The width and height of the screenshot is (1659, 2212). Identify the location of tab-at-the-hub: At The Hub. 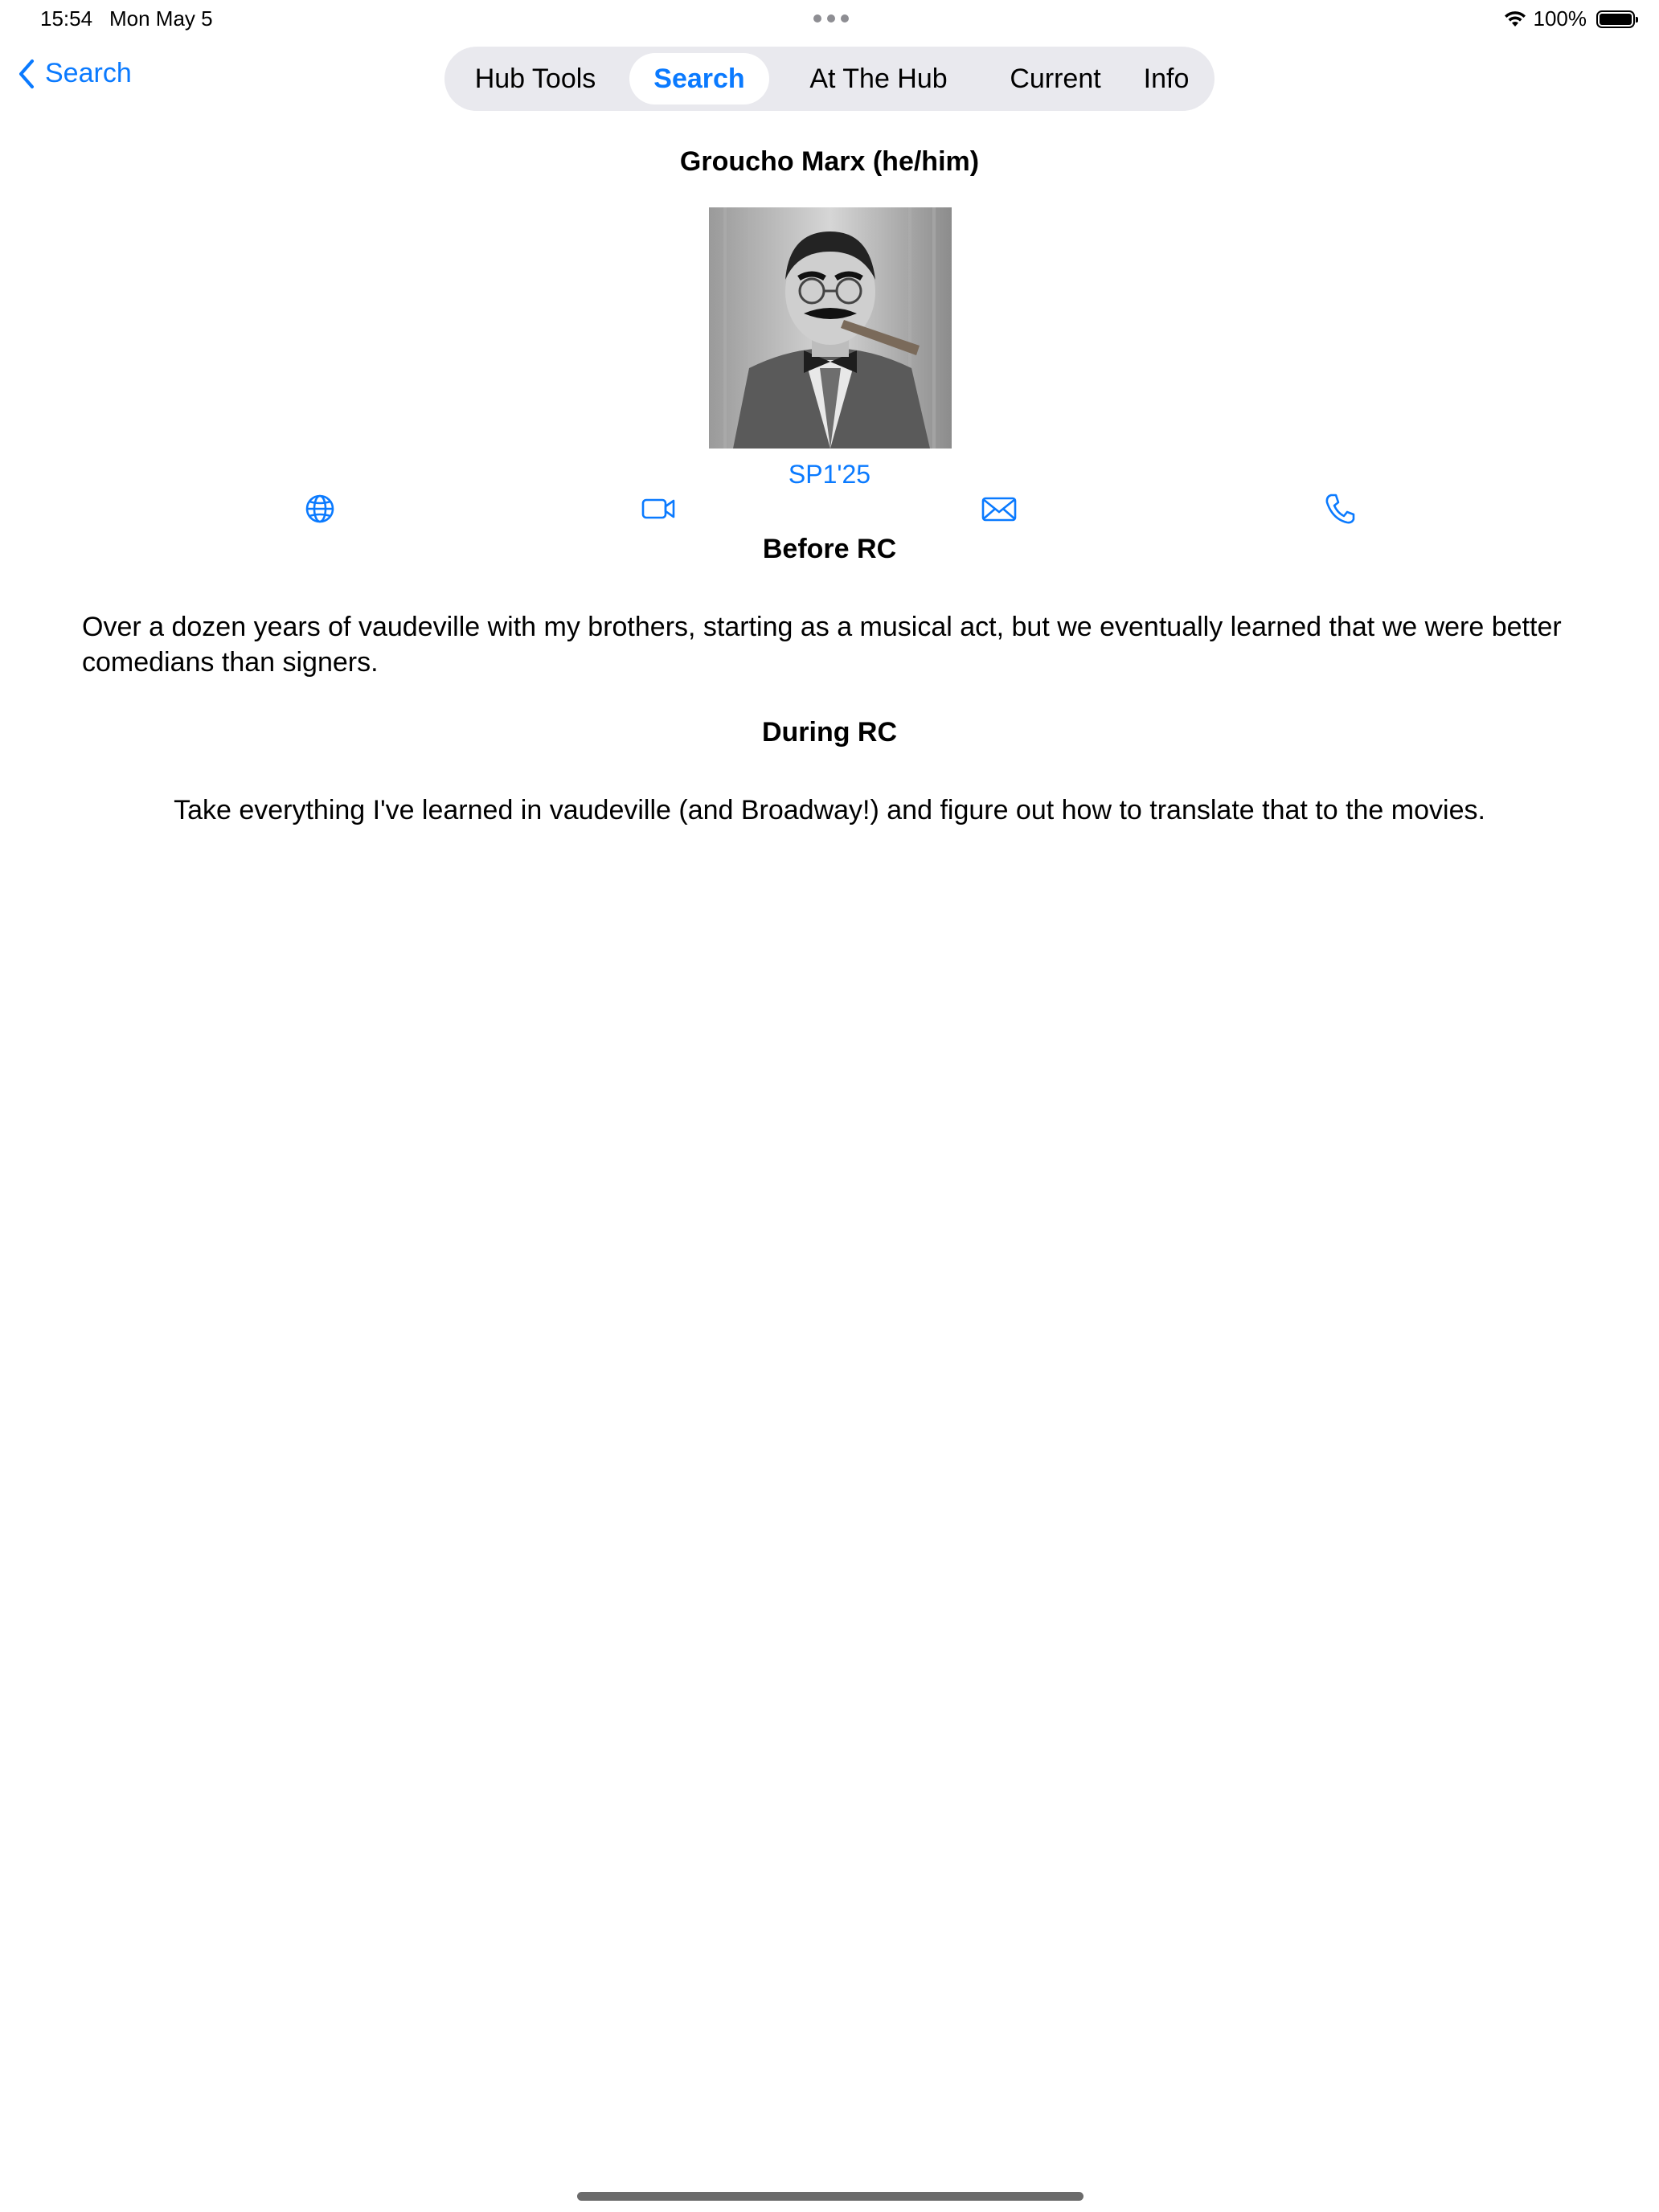
(878, 78).